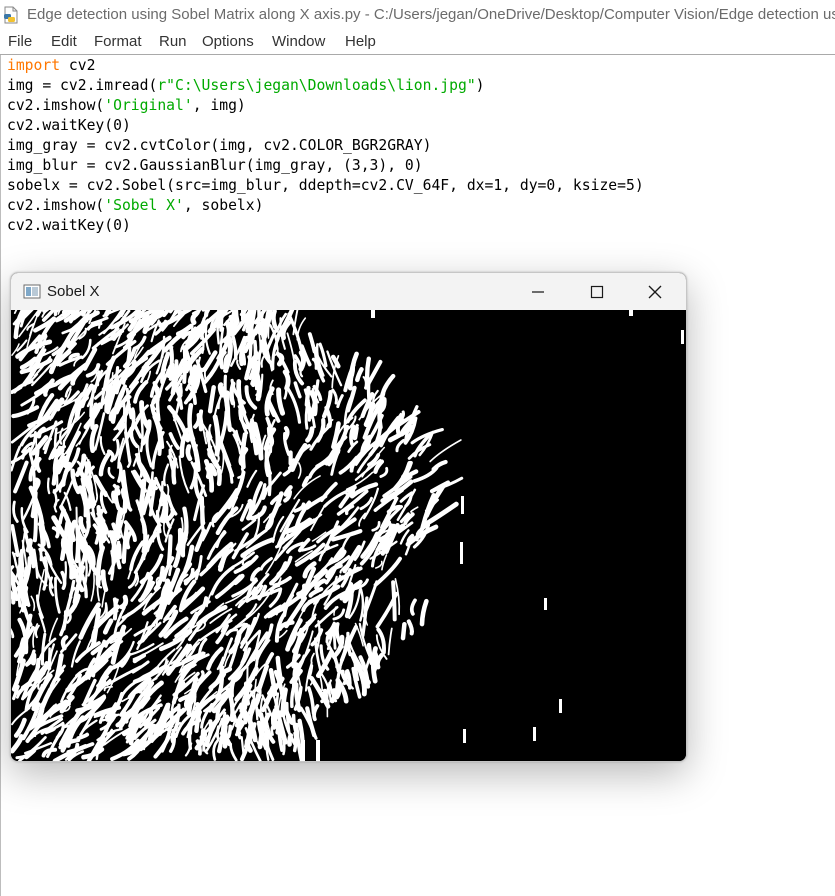  I want to click on maximize-button, so click(597, 291).